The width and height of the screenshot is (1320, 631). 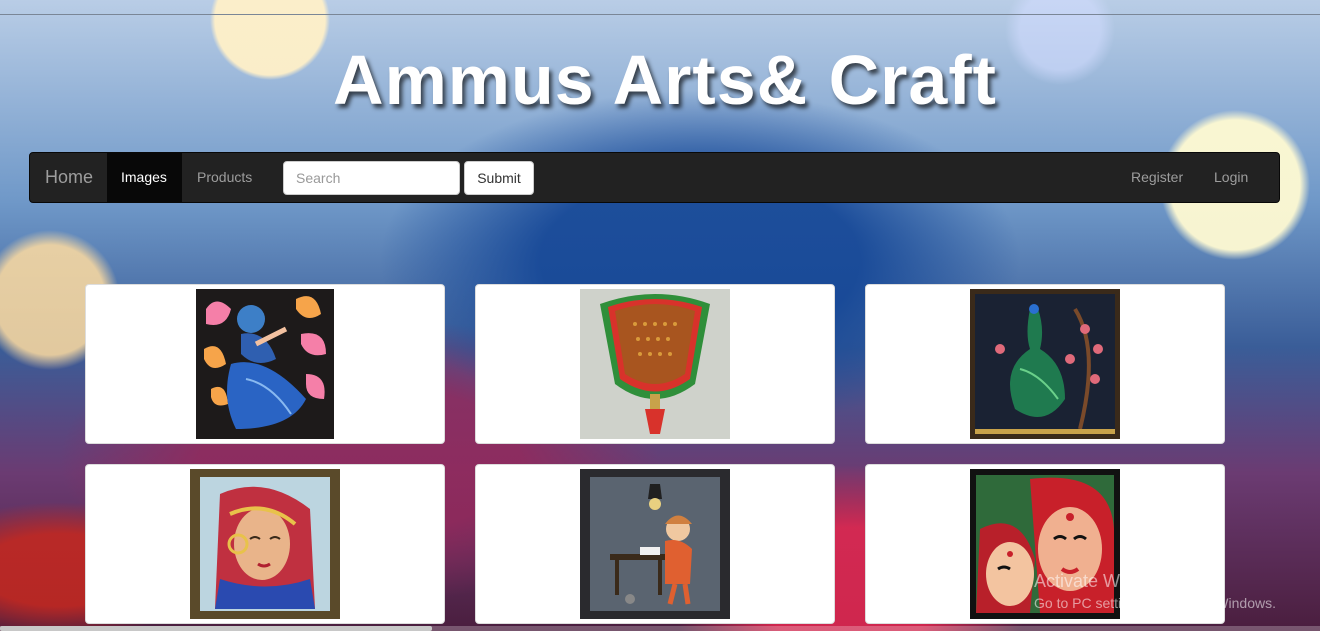 I want to click on crown-hanging-image, so click(x=655, y=364).